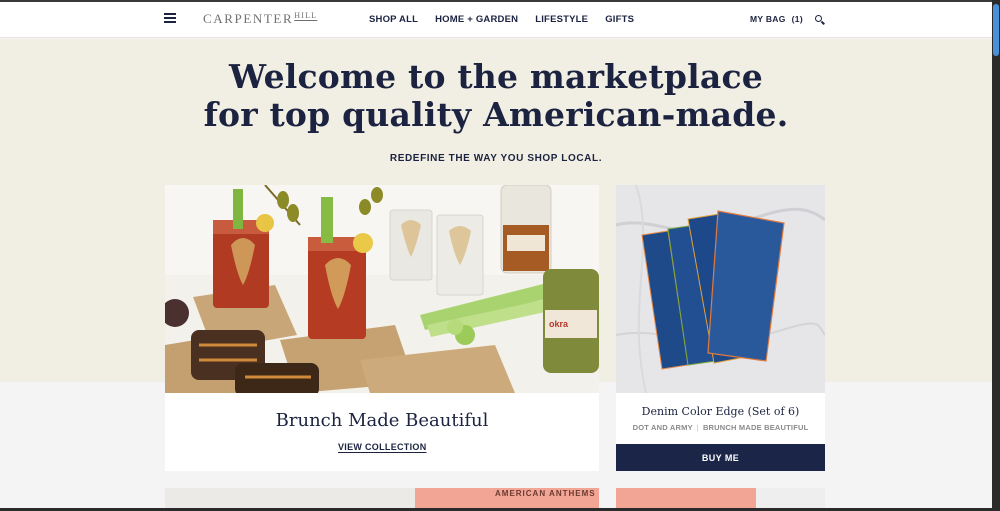 The width and height of the screenshot is (1000, 511). Describe the element at coordinates (393, 19) in the screenshot. I see `nav-shop-all: SHOP ALL` at that location.